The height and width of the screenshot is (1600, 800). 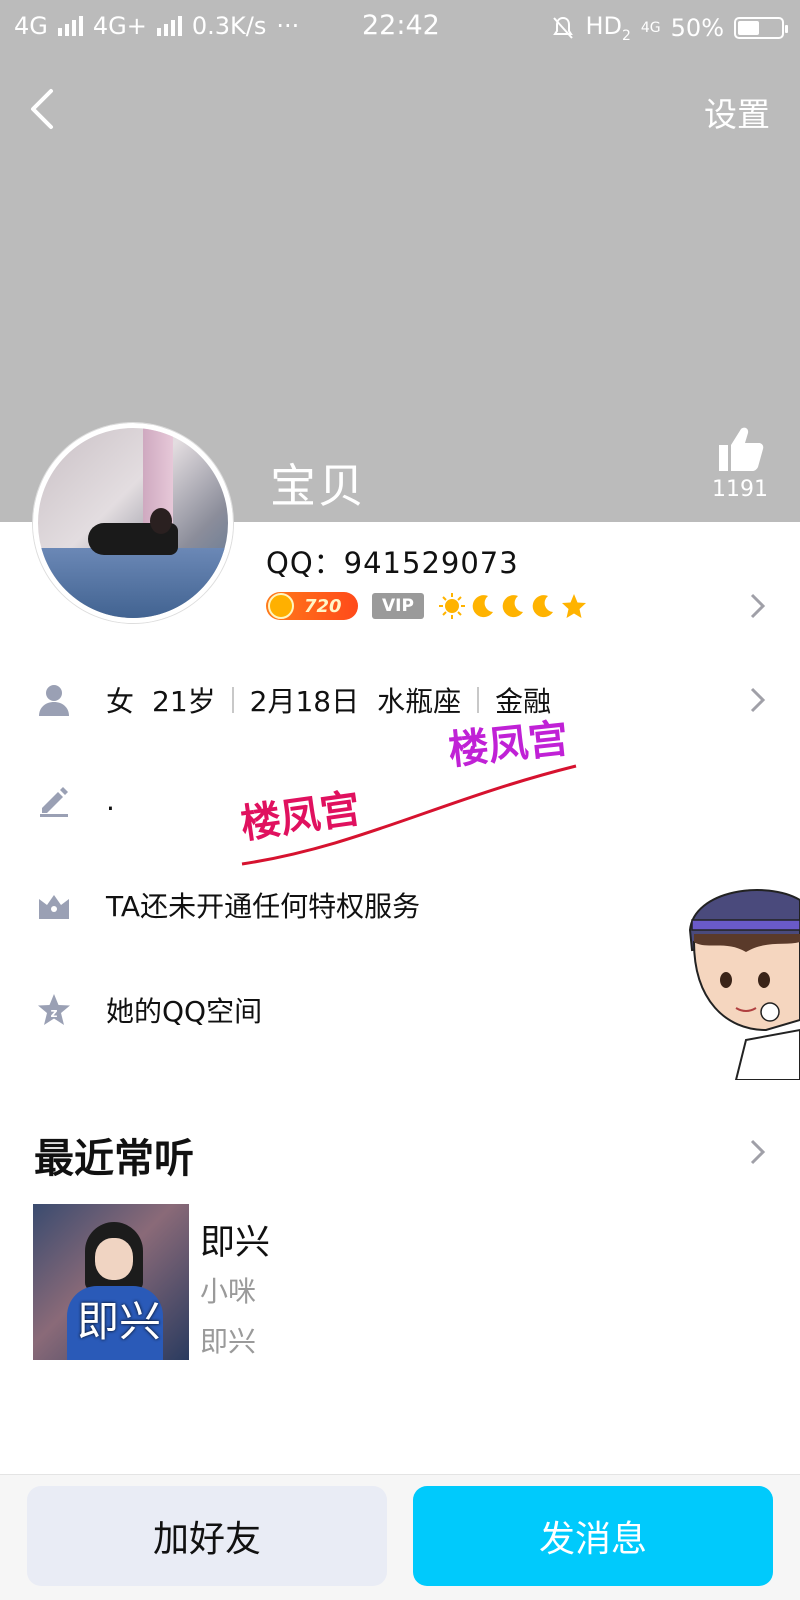 I want to click on signature-text: ., so click(x=110, y=800).